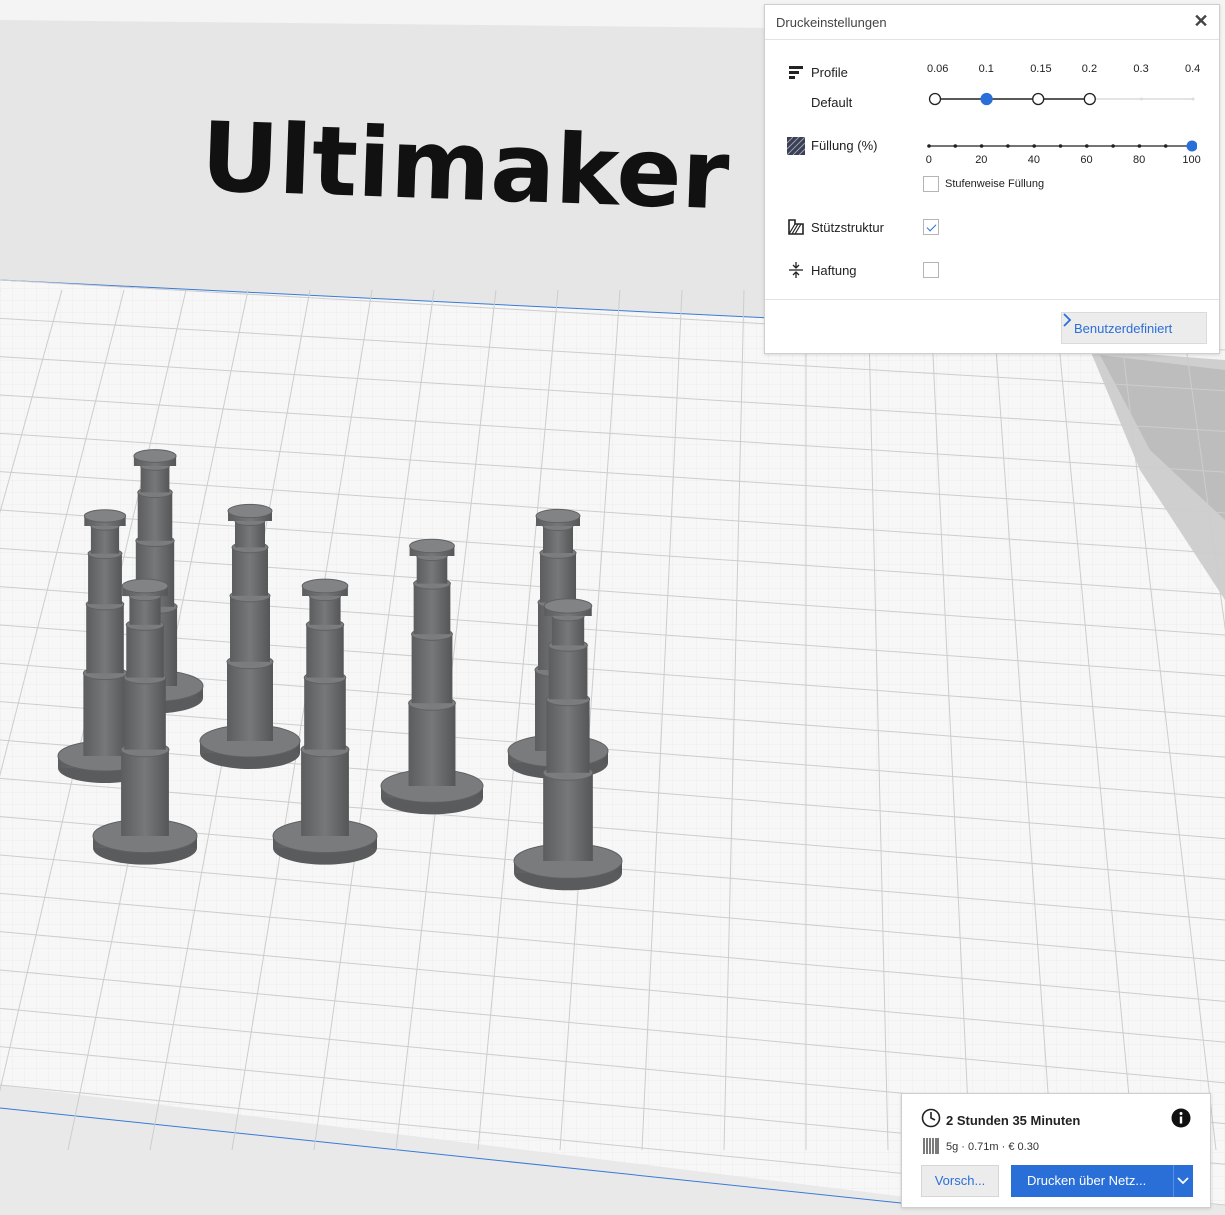  Describe the element at coordinates (832, 102) in the screenshot. I see `profile-value: Default` at that location.